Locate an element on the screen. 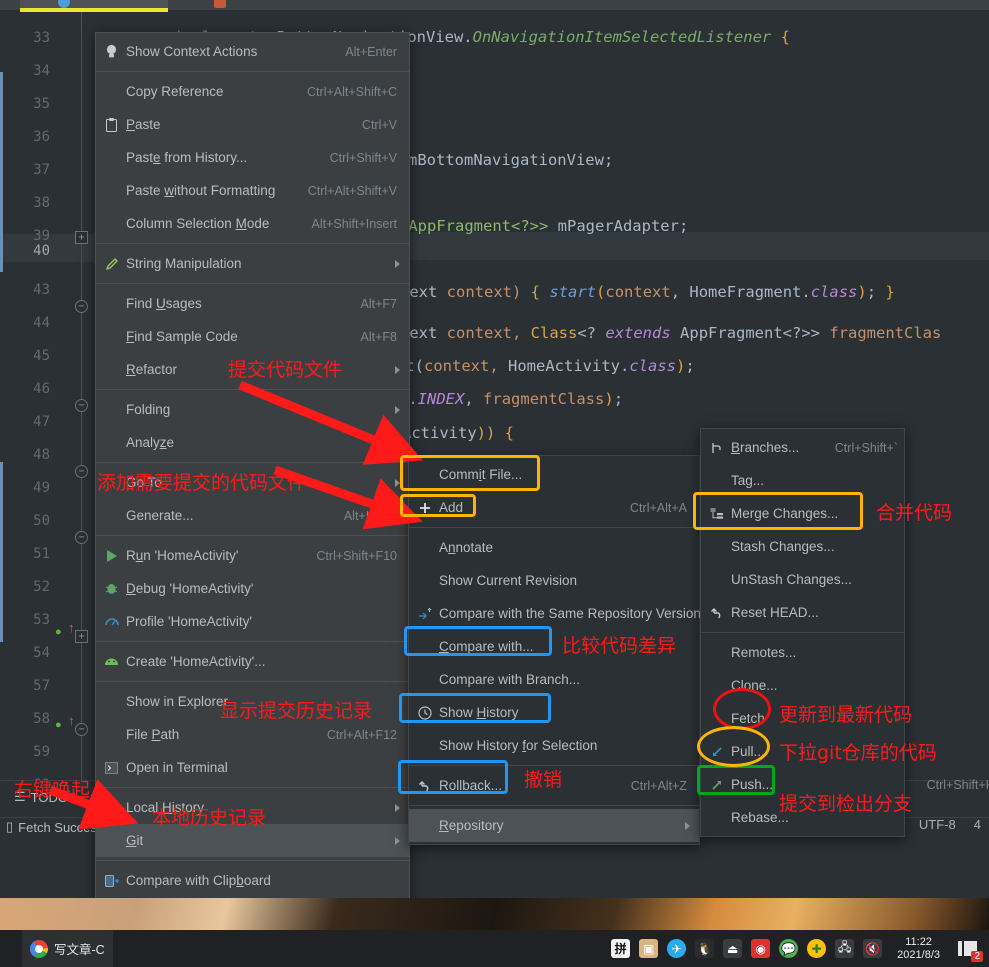  taskbar-clock: 11:22 2021/8/3 is located at coordinates (918, 949).